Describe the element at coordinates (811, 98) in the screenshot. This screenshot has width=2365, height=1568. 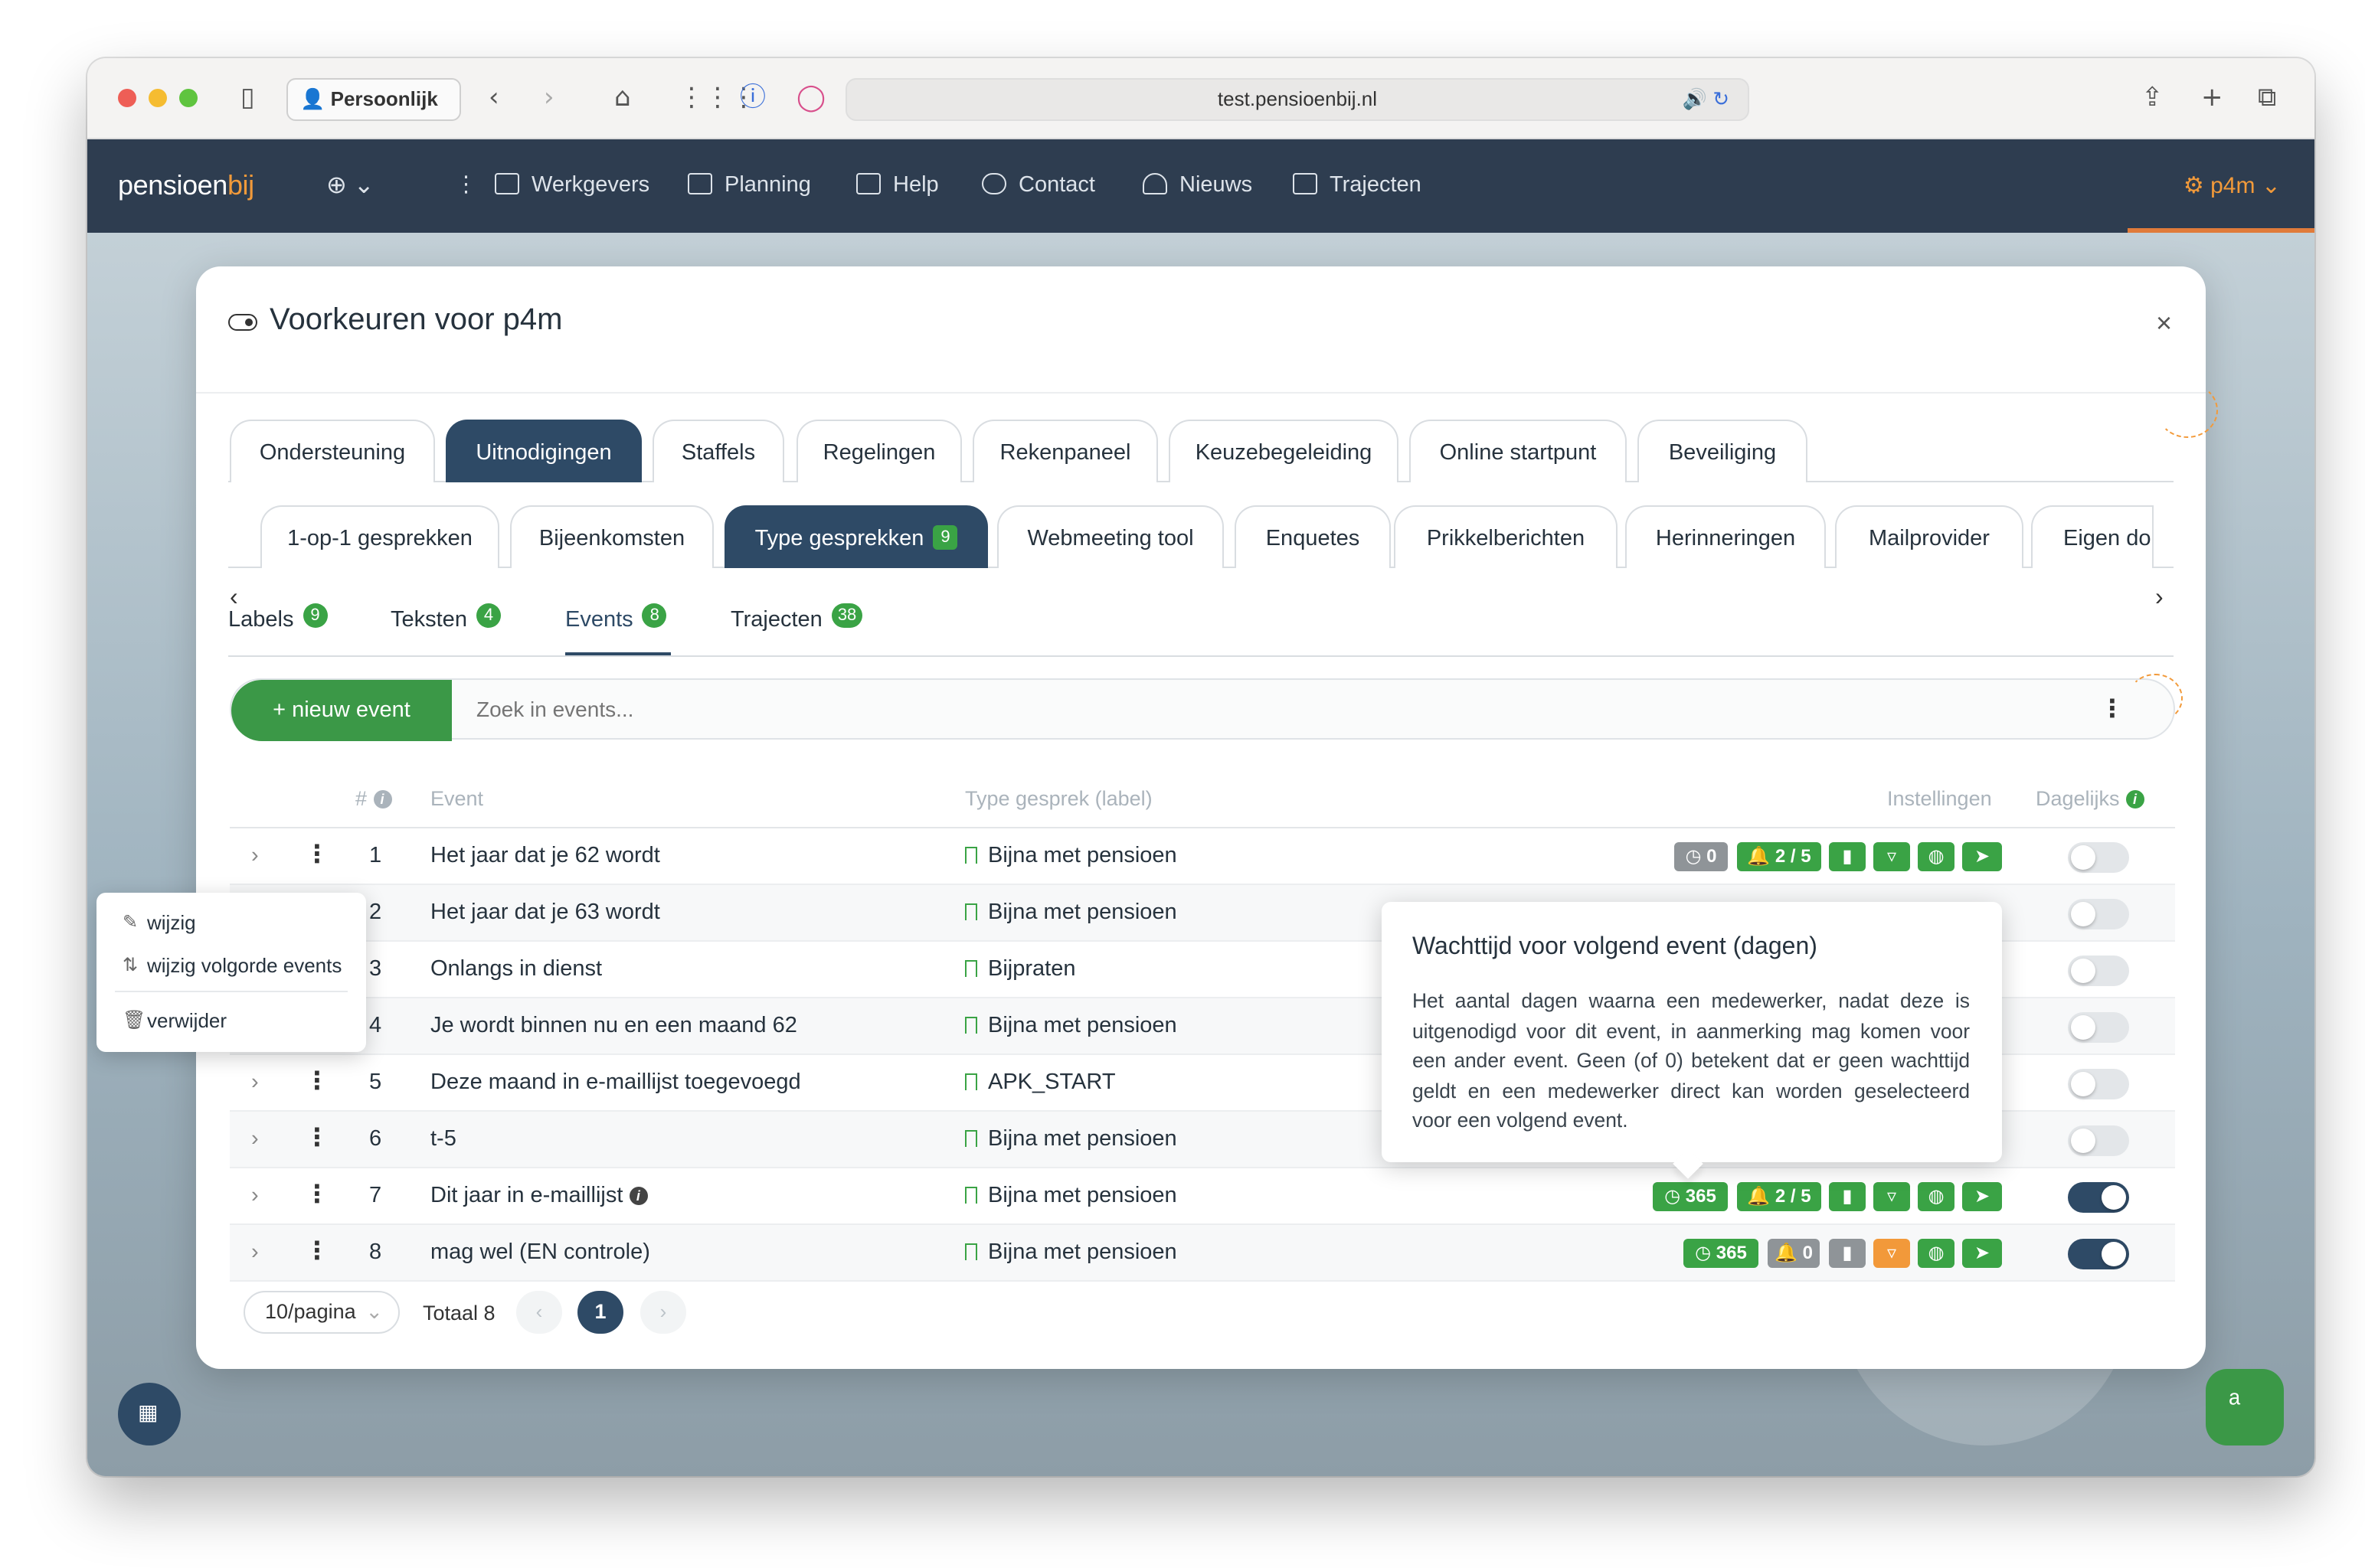
I see `extension-ring-icon: ◯` at that location.